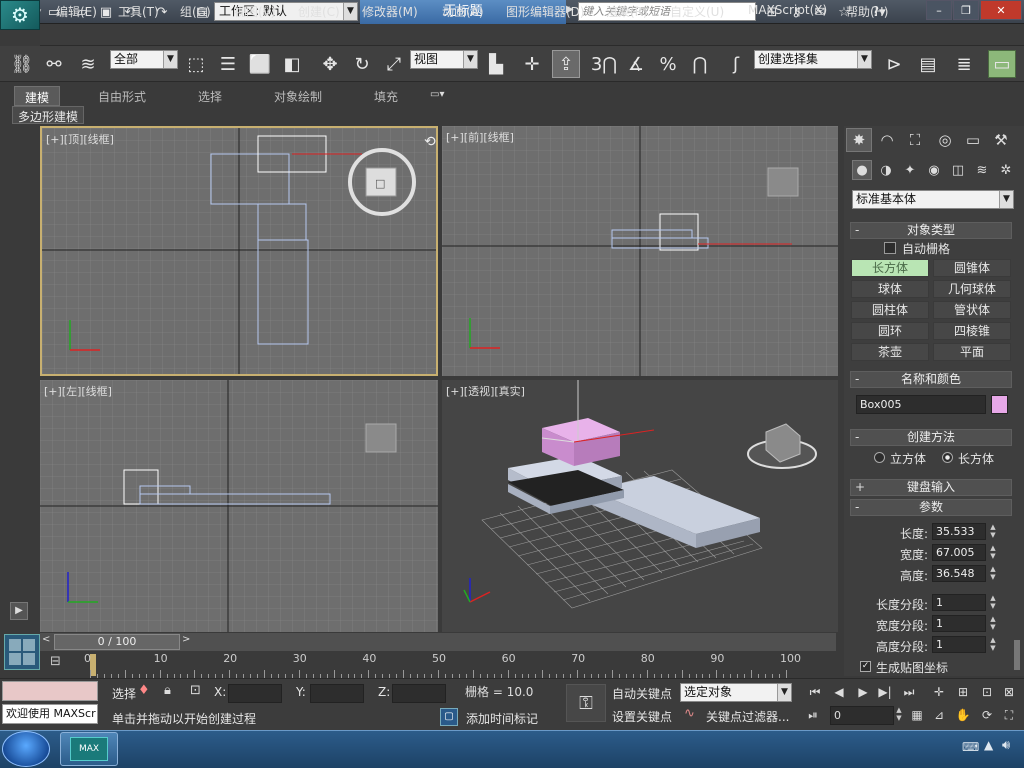  What do you see at coordinates (933, 199) in the screenshot?
I see `category-dropdown: 标准基本体 ▼` at bounding box center [933, 199].